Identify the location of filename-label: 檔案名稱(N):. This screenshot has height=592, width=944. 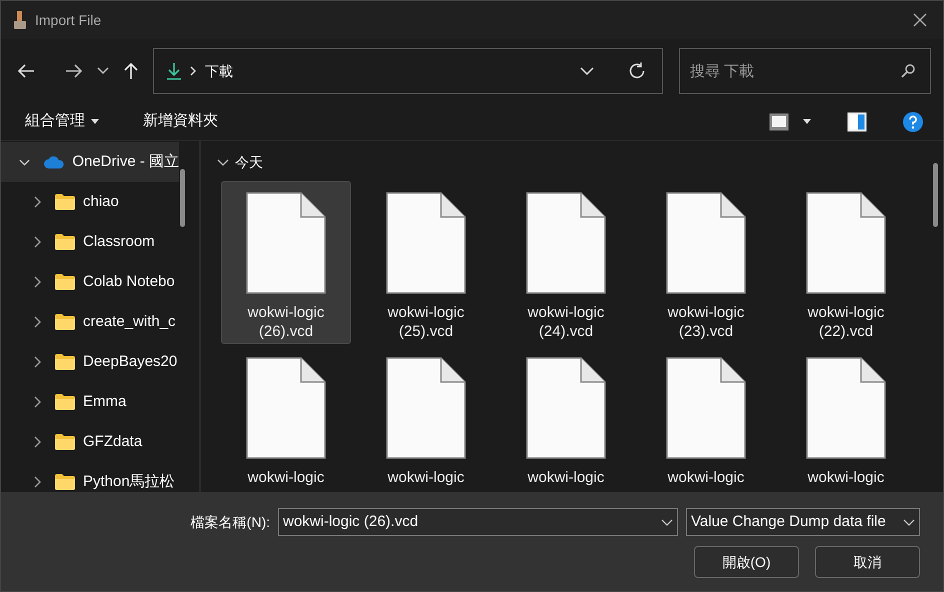
(230, 522).